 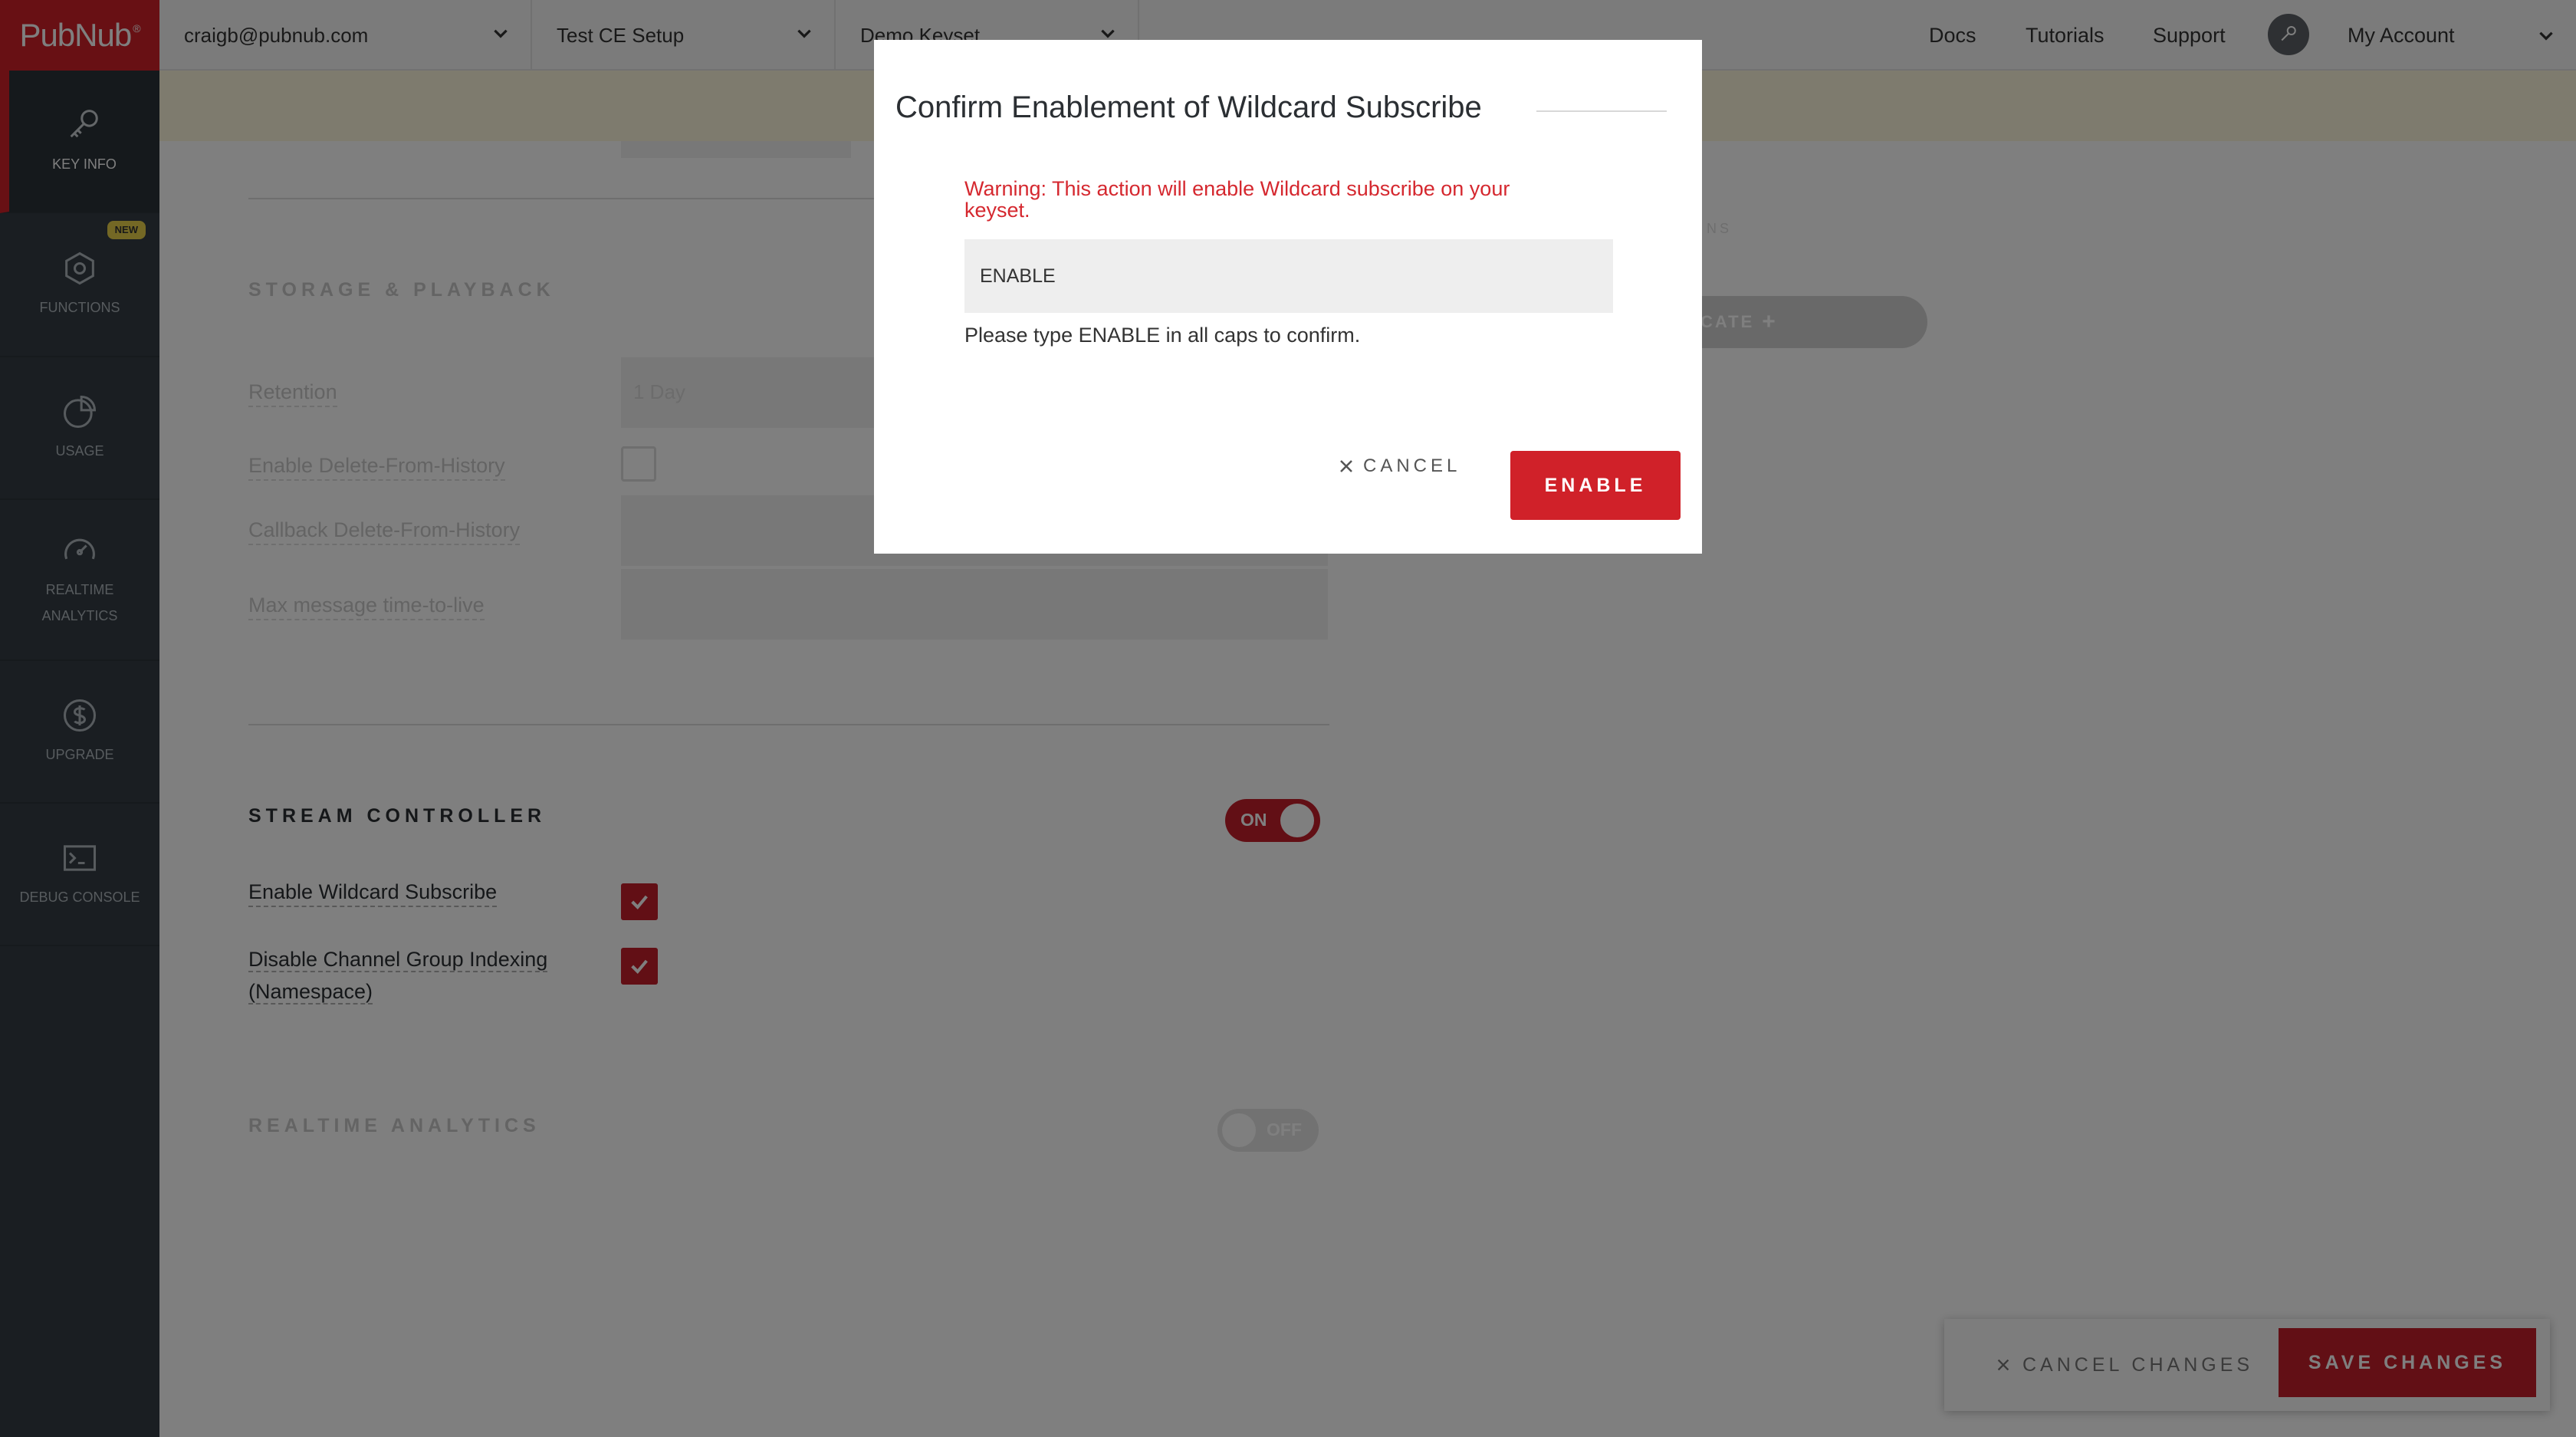 What do you see at coordinates (1412, 465) in the screenshot?
I see `modal-cancel-label: CANCEL` at bounding box center [1412, 465].